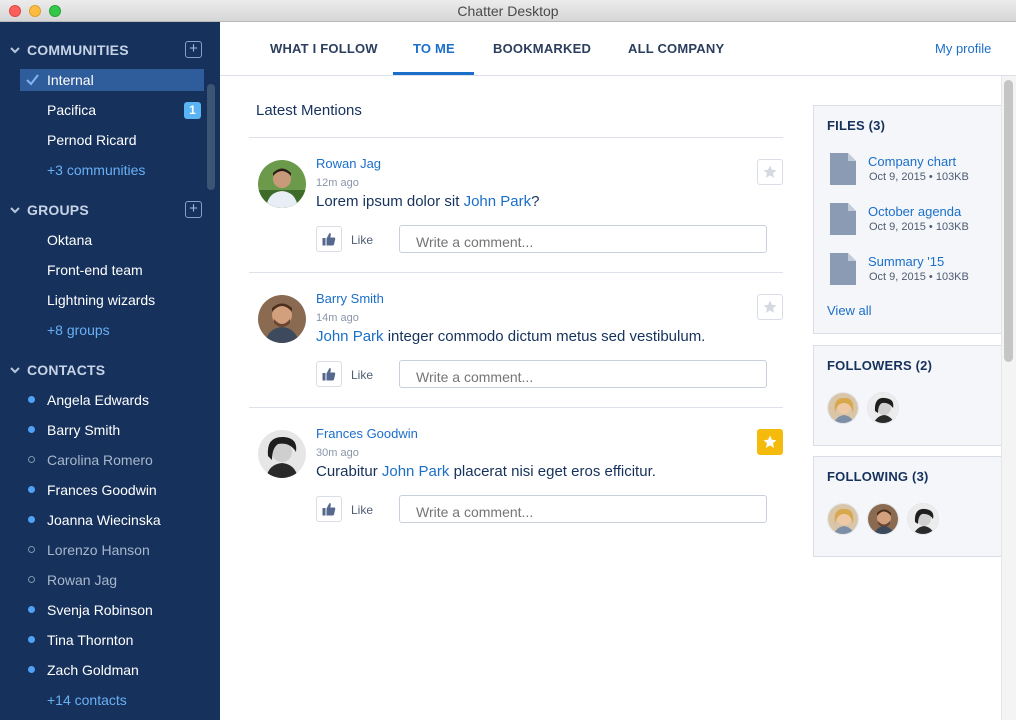  I want to click on thumbs-up-icon, so click(329, 374).